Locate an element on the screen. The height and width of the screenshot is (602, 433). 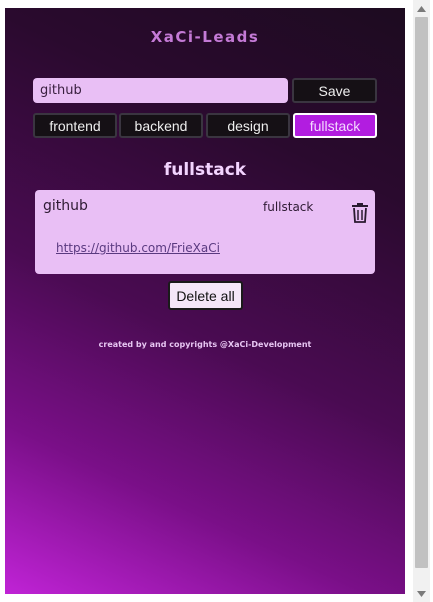
save-button: Save is located at coordinates (334, 90).